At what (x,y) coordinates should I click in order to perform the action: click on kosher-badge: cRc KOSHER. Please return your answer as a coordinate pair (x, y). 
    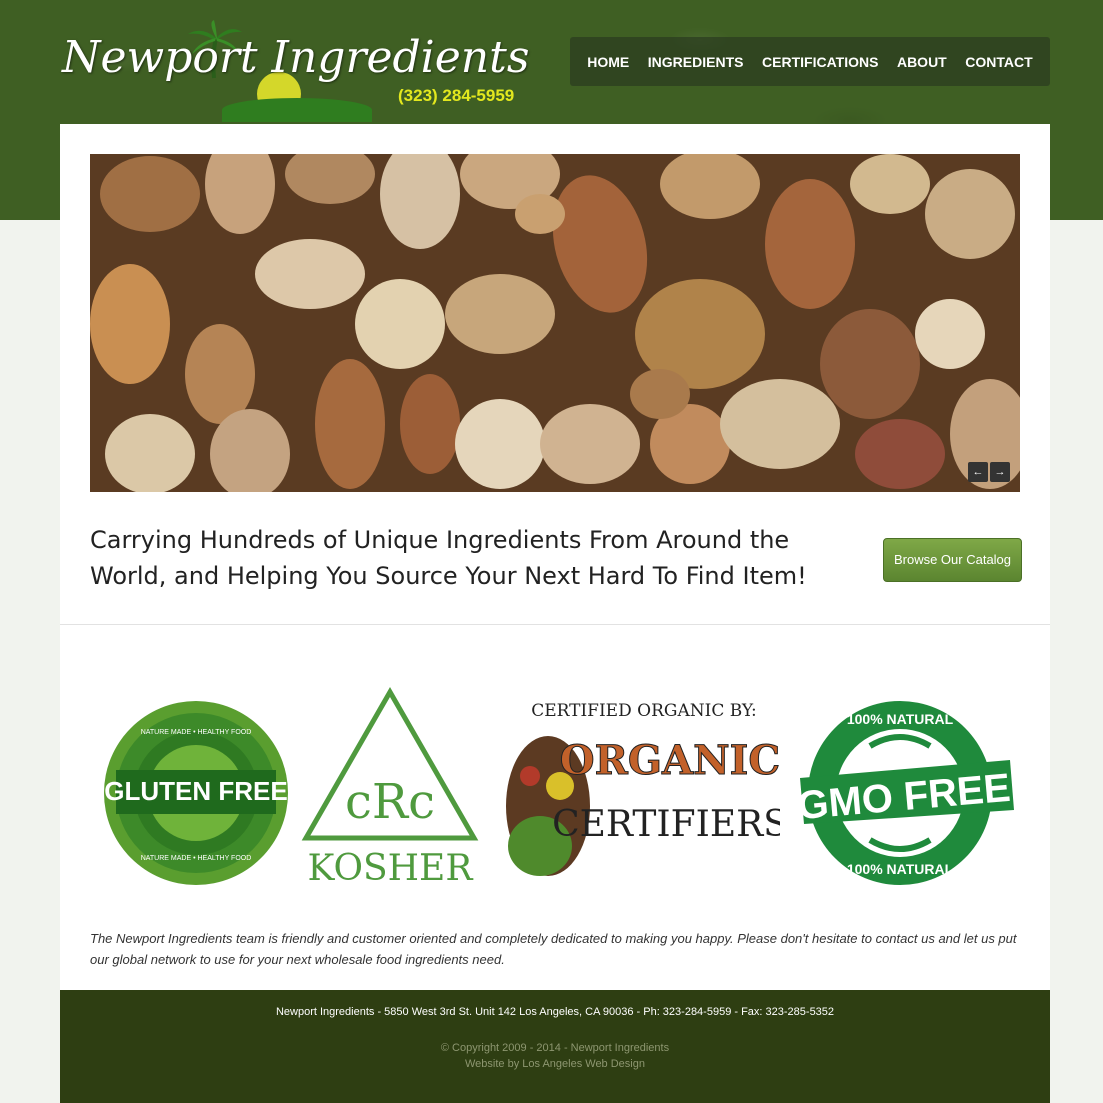
    Looking at the image, I should click on (390, 786).